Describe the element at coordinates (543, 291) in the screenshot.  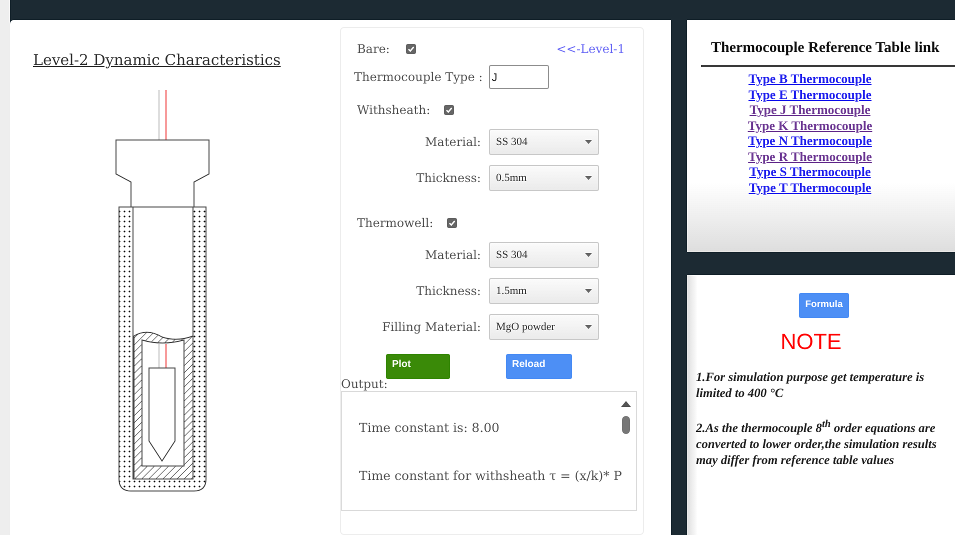
I see `dropdown: 1.5mm` at that location.